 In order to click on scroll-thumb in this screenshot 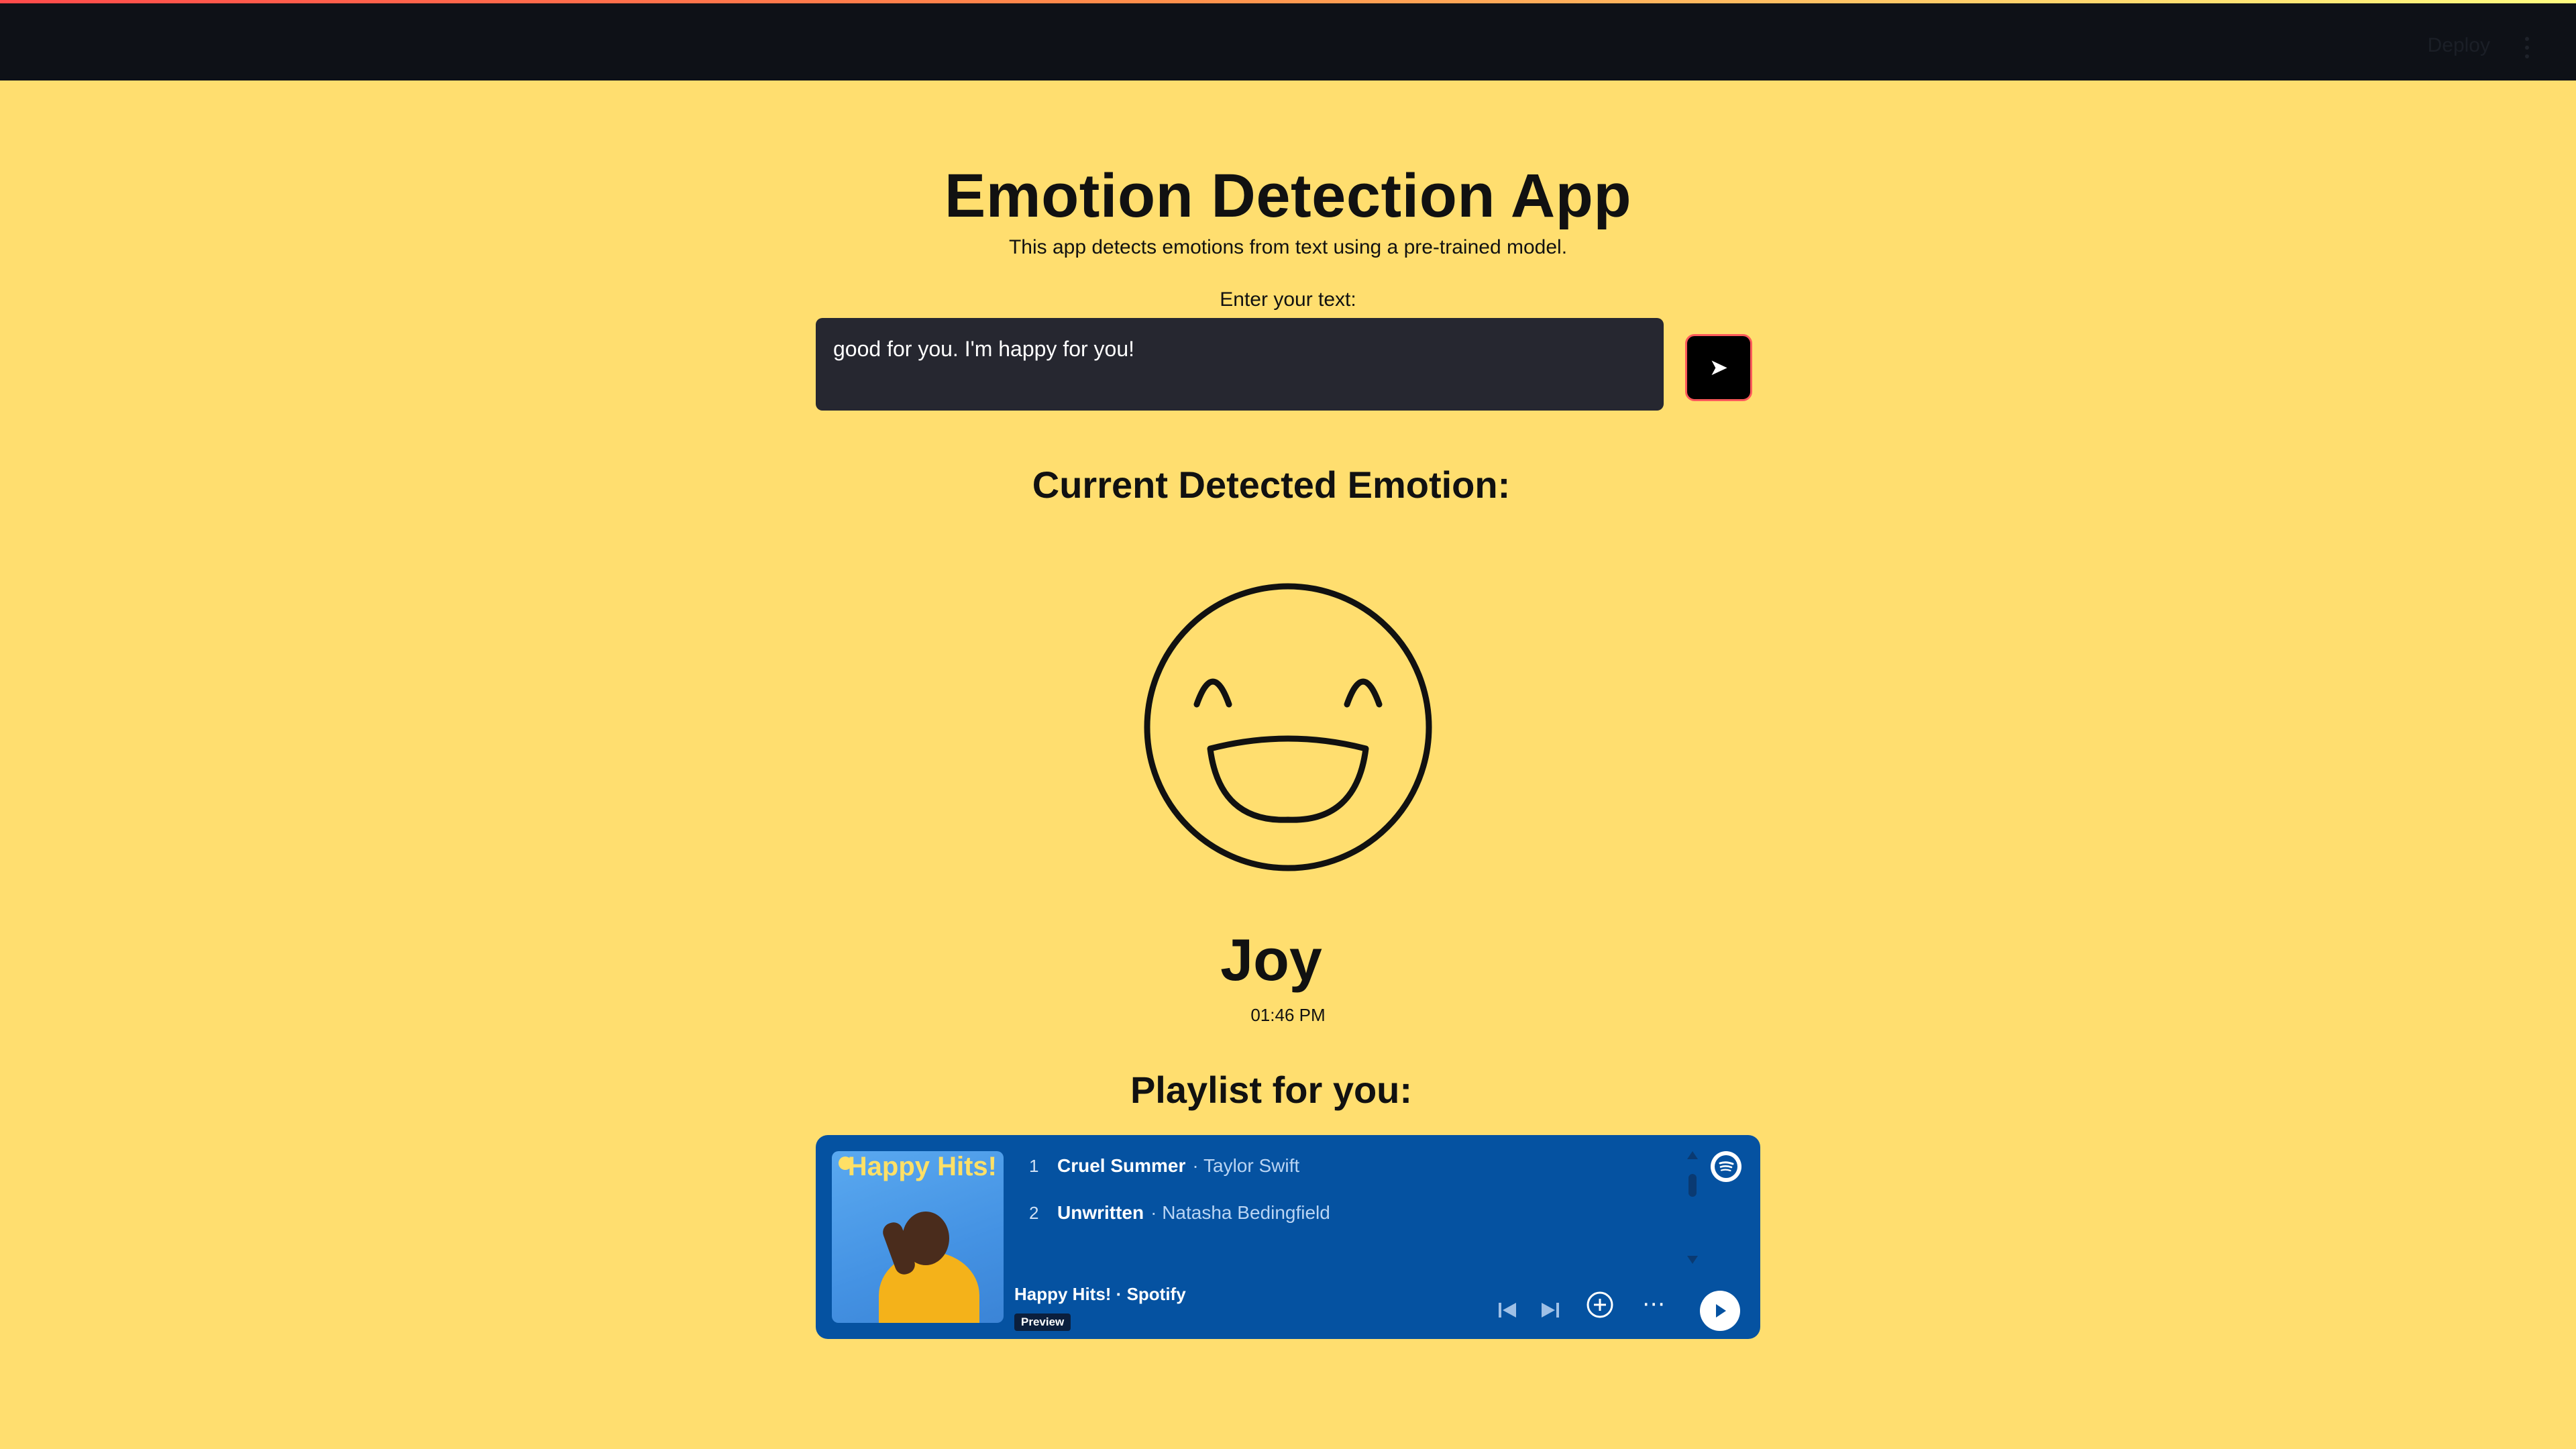, I will do `click(1692, 1185)`.